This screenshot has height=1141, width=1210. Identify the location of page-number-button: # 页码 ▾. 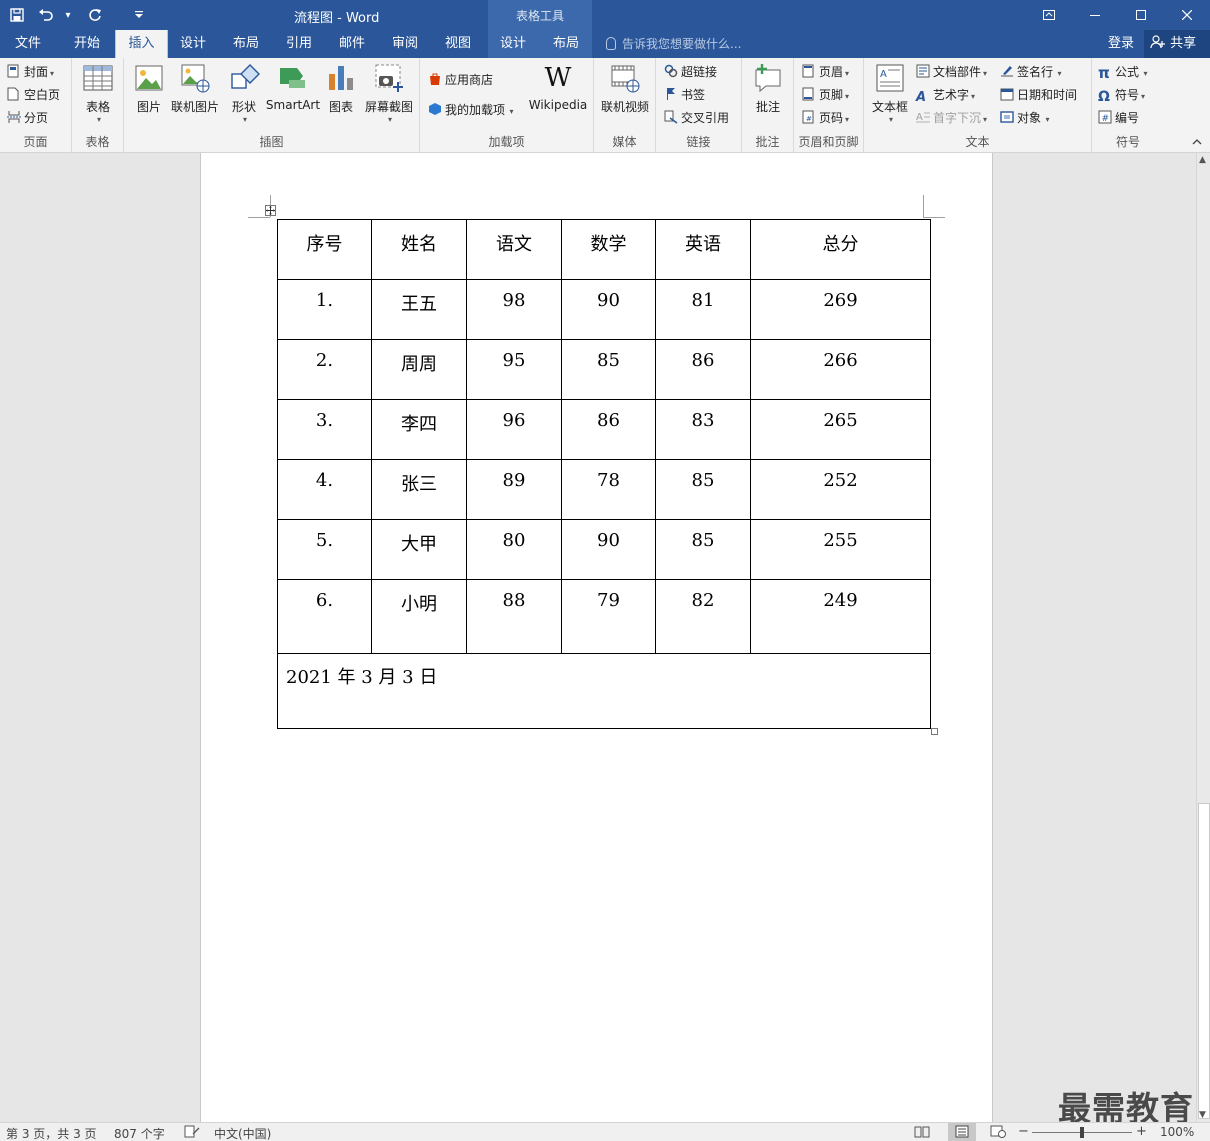
(825, 118).